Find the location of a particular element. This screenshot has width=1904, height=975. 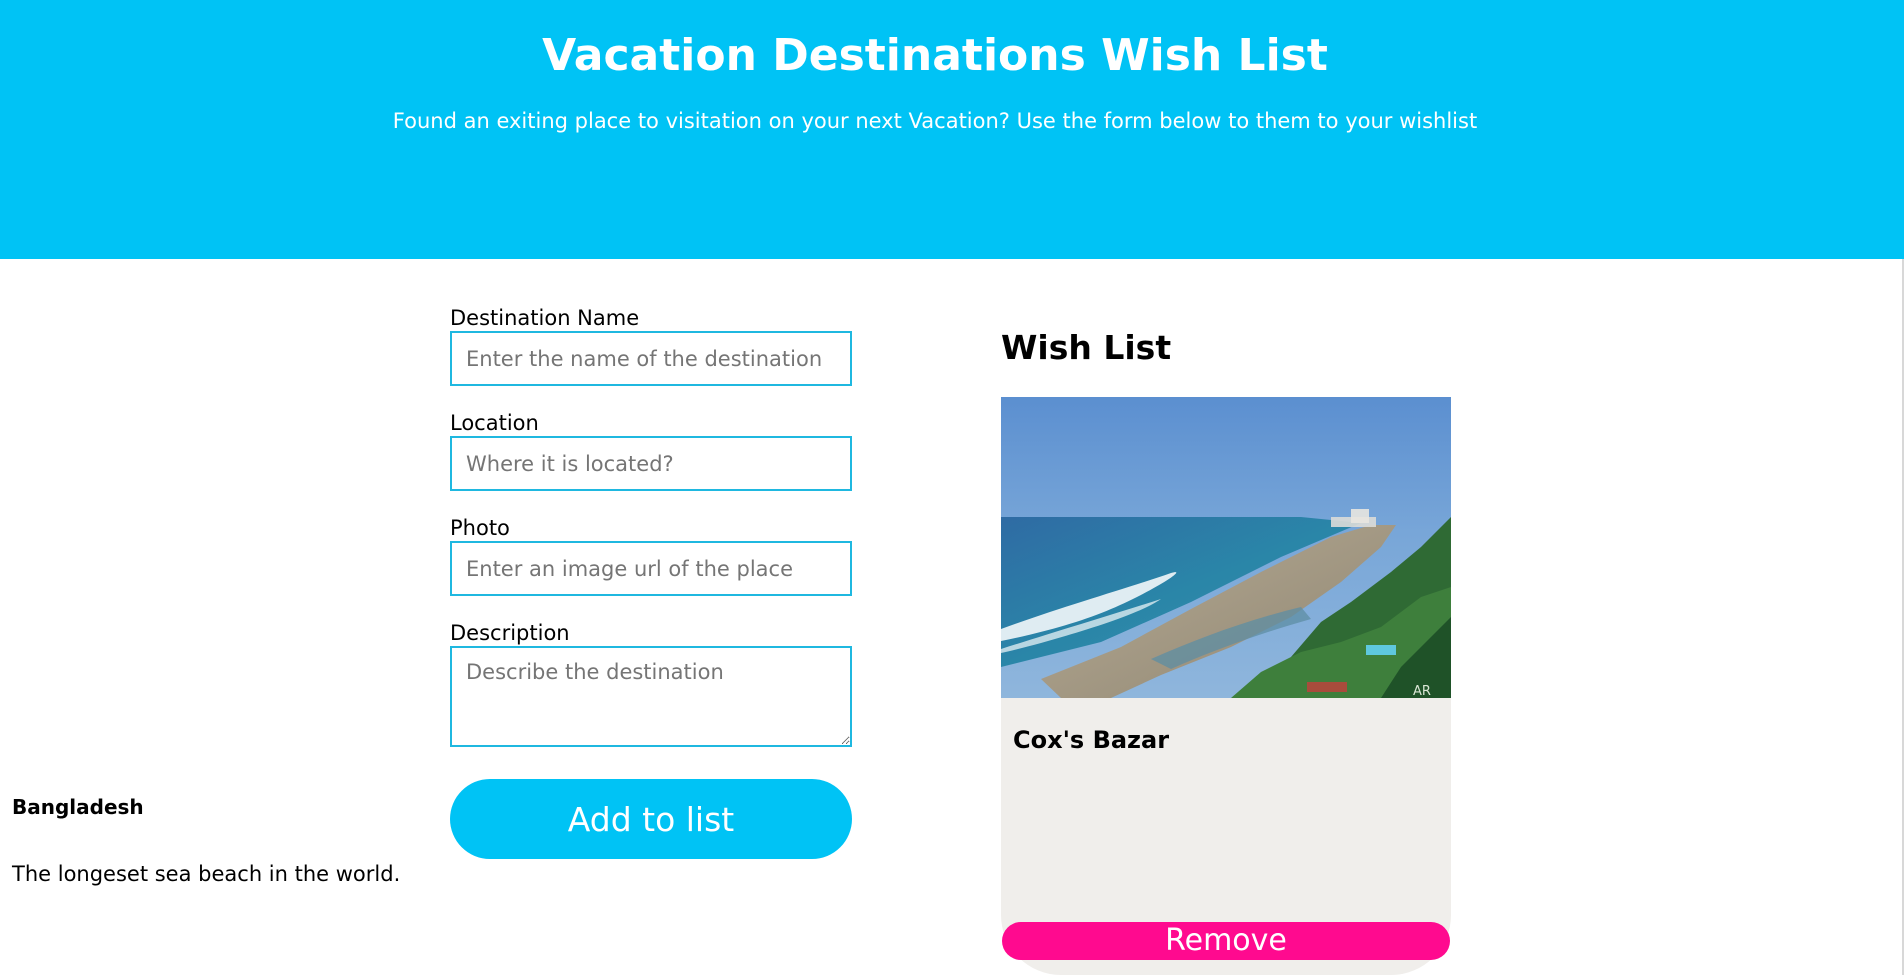

destination-name-label: Destination Name is located at coordinates (545, 318).